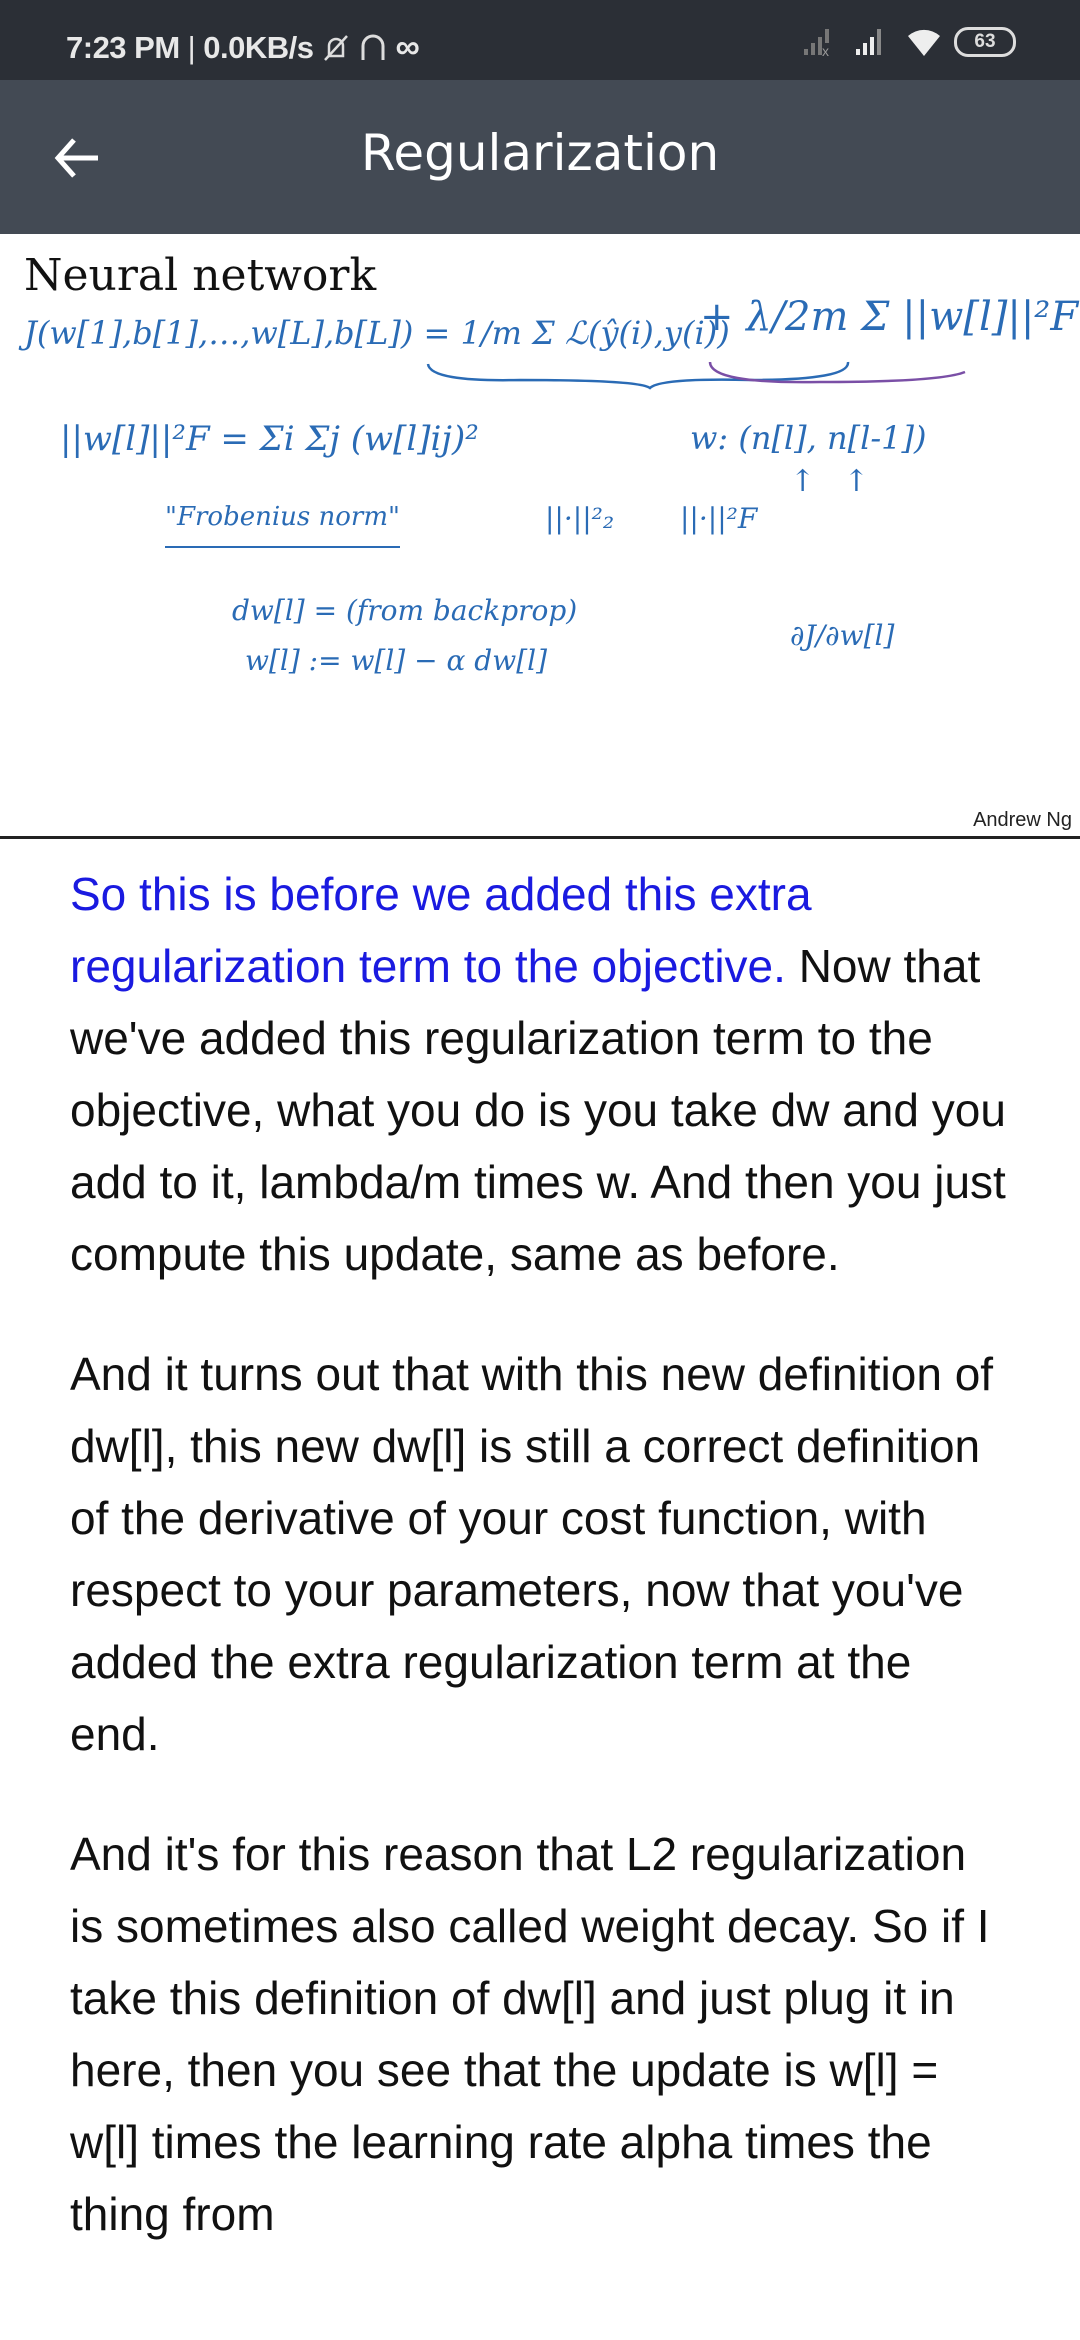 This screenshot has height=2340, width=1080. What do you see at coordinates (816, 43) in the screenshot?
I see `signal-none-icon: x` at bounding box center [816, 43].